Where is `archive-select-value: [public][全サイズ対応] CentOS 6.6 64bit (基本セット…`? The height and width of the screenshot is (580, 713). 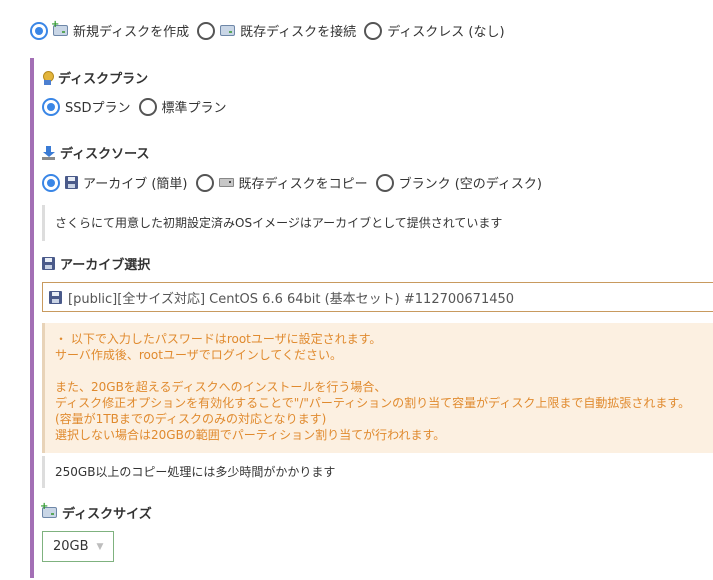
archive-select-value: [public][全サイズ対応] CentOS 6.6 64bit (基本セット… is located at coordinates (291, 299).